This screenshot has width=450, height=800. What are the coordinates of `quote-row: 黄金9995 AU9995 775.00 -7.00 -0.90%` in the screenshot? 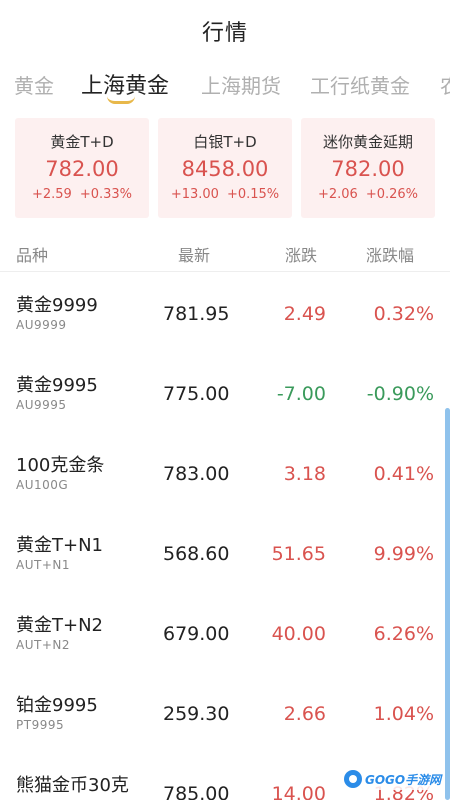 It's located at (225, 393).